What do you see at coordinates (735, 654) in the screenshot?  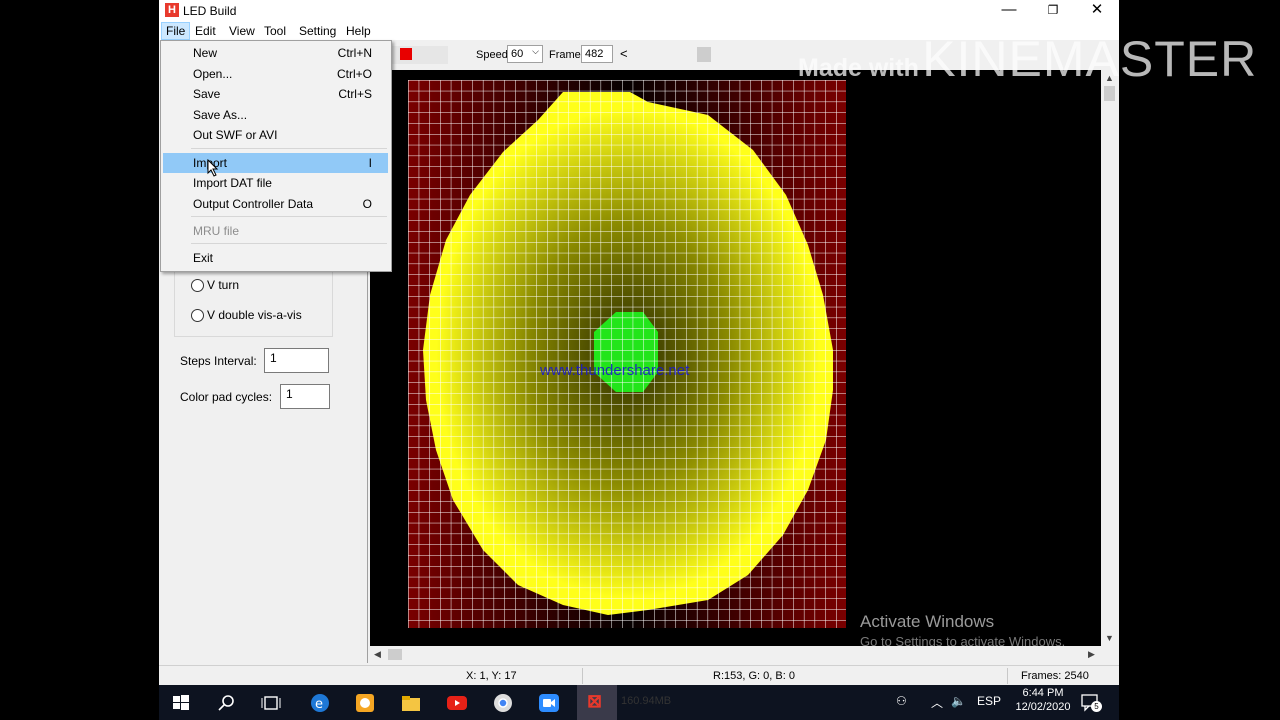 I see `horizontal-scrollbar: ◀ ▶` at bounding box center [735, 654].